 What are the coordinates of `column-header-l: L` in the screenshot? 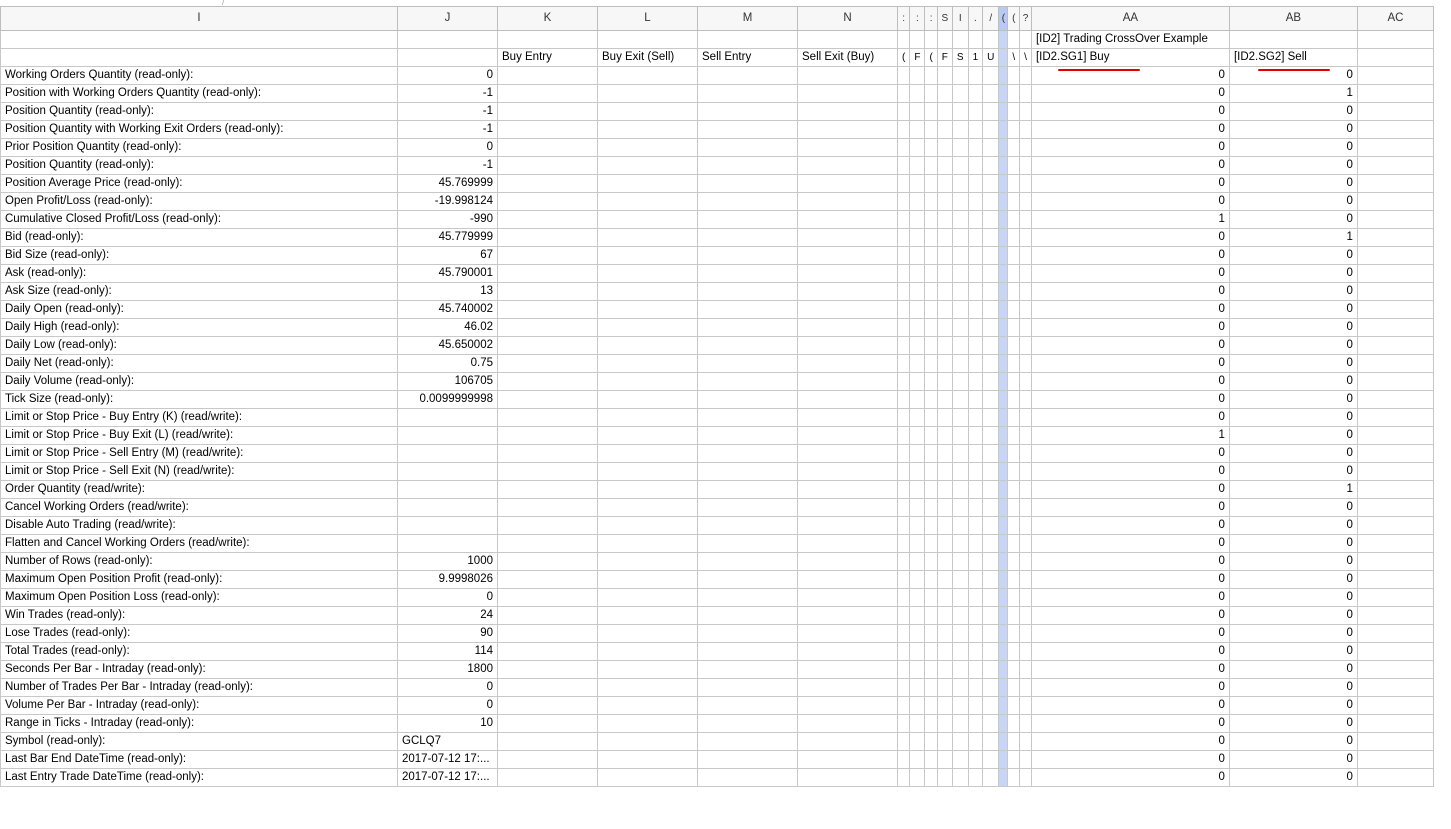 It's located at (647, 18).